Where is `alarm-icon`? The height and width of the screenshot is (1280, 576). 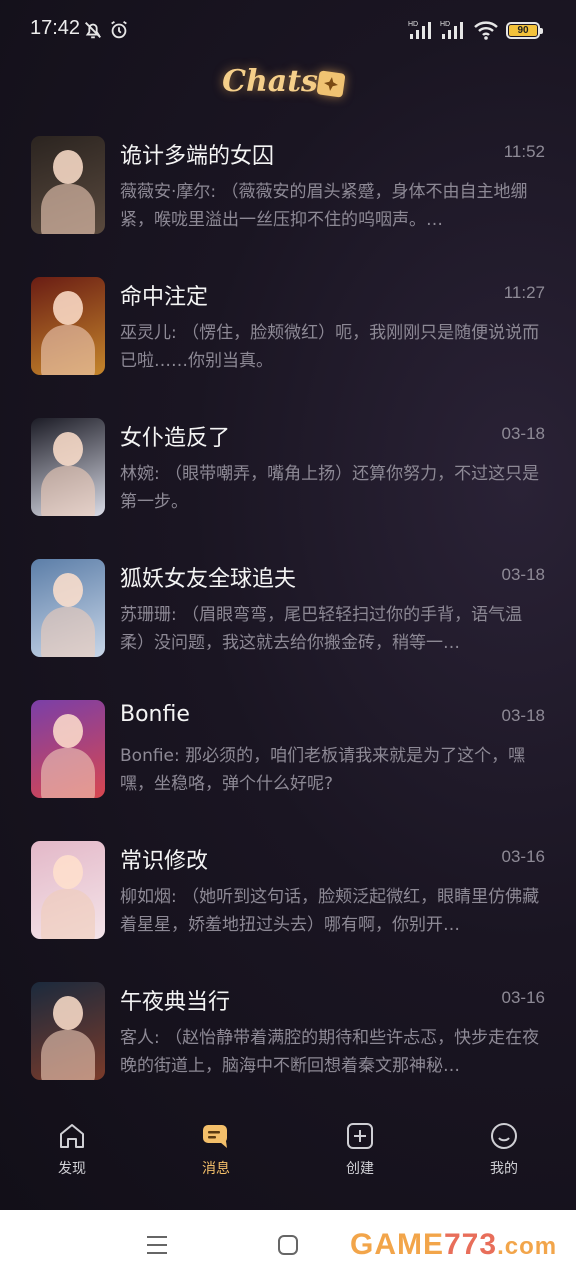
alarm-icon is located at coordinates (119, 29).